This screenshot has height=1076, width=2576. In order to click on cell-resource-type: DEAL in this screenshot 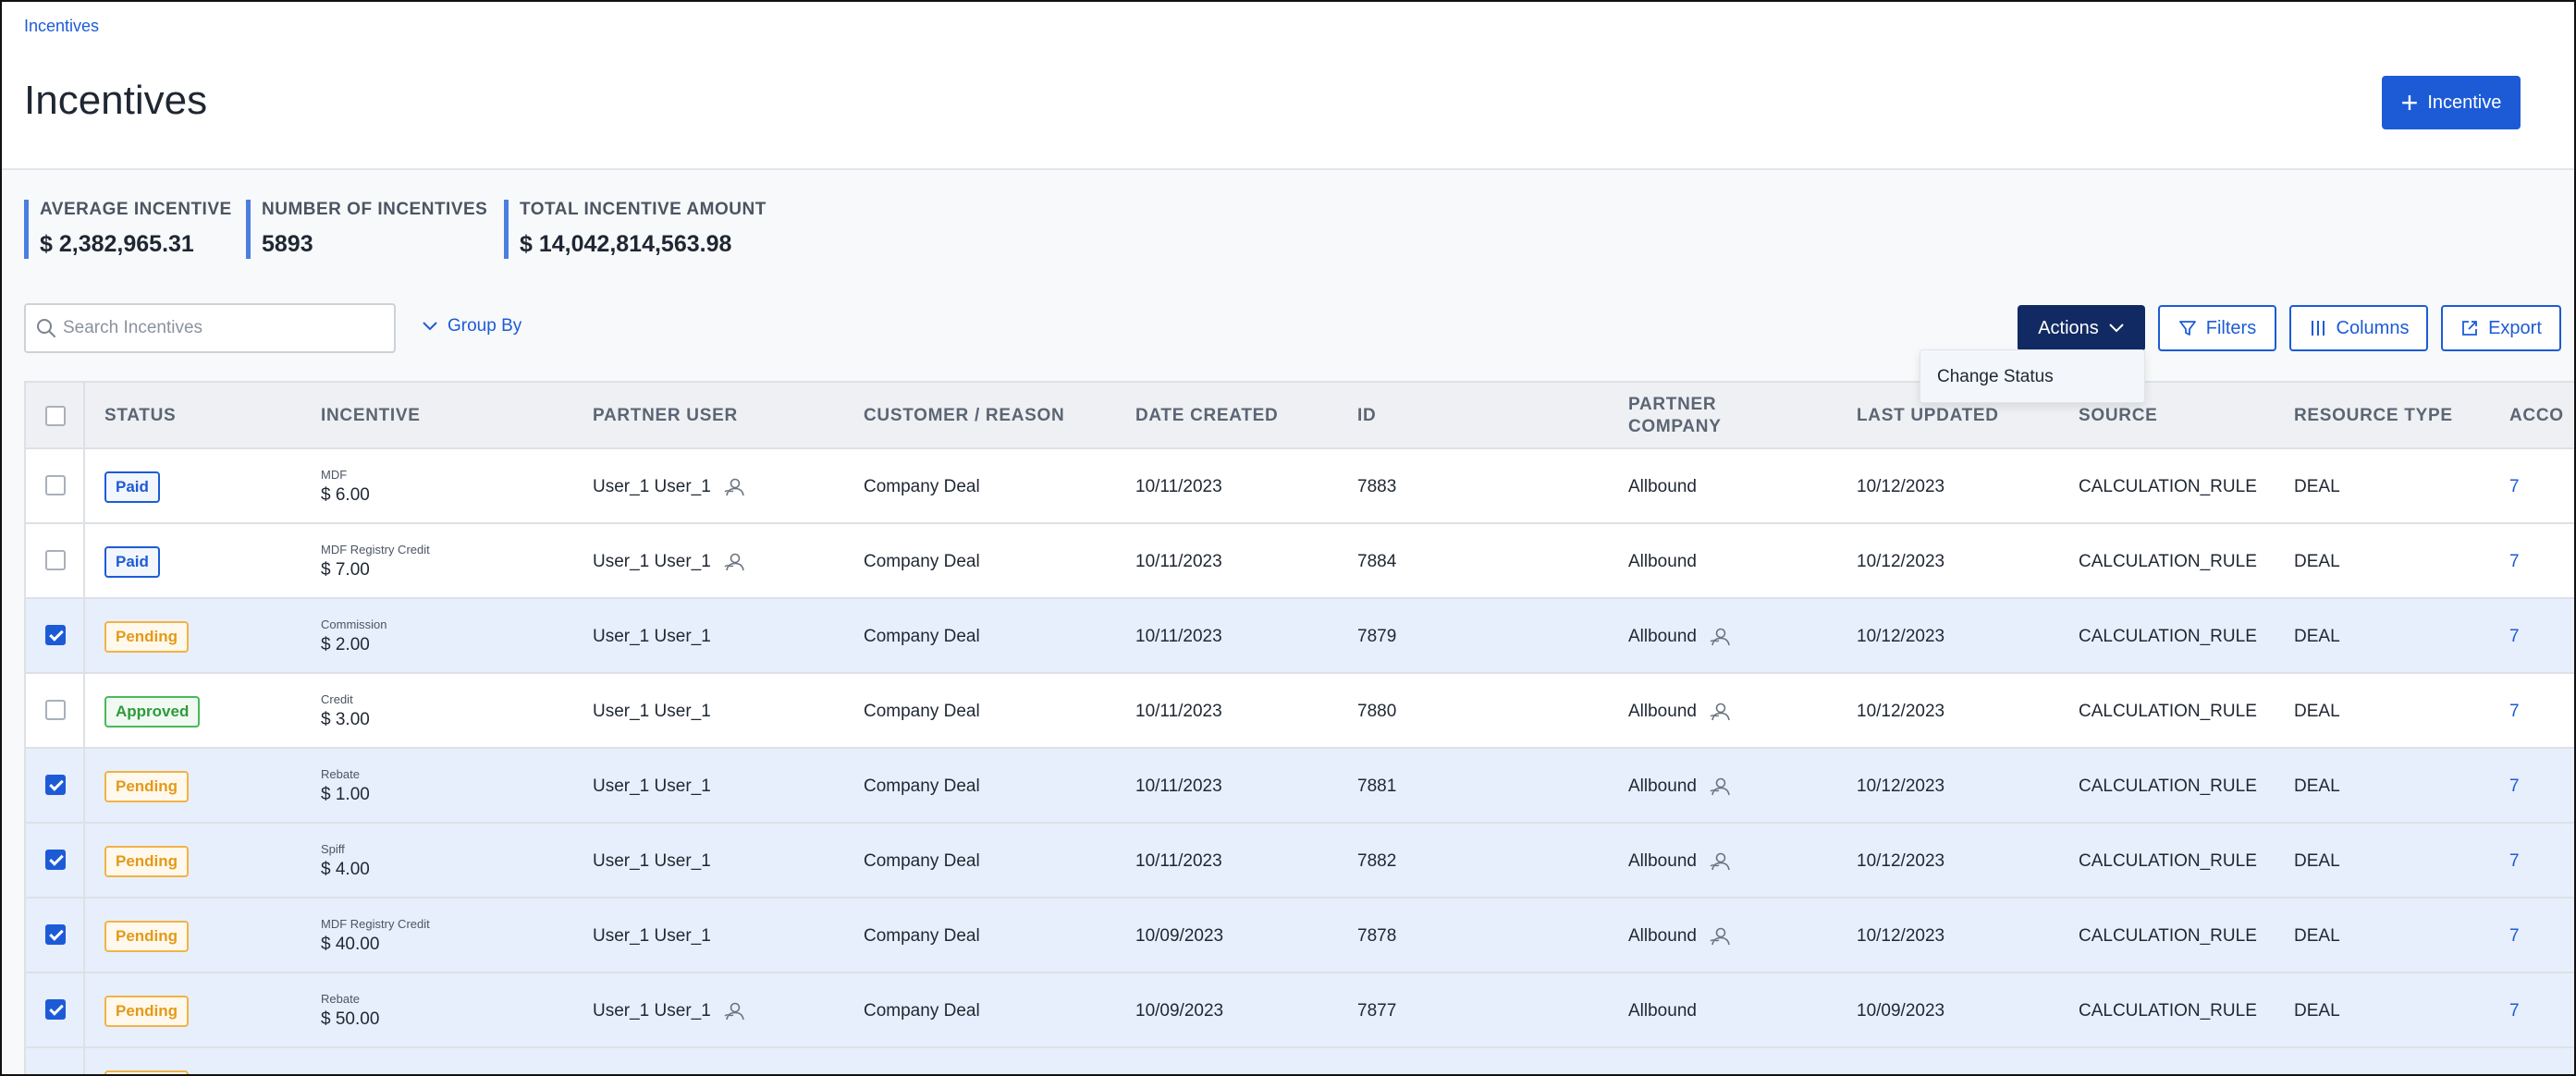, I will do `click(2317, 561)`.